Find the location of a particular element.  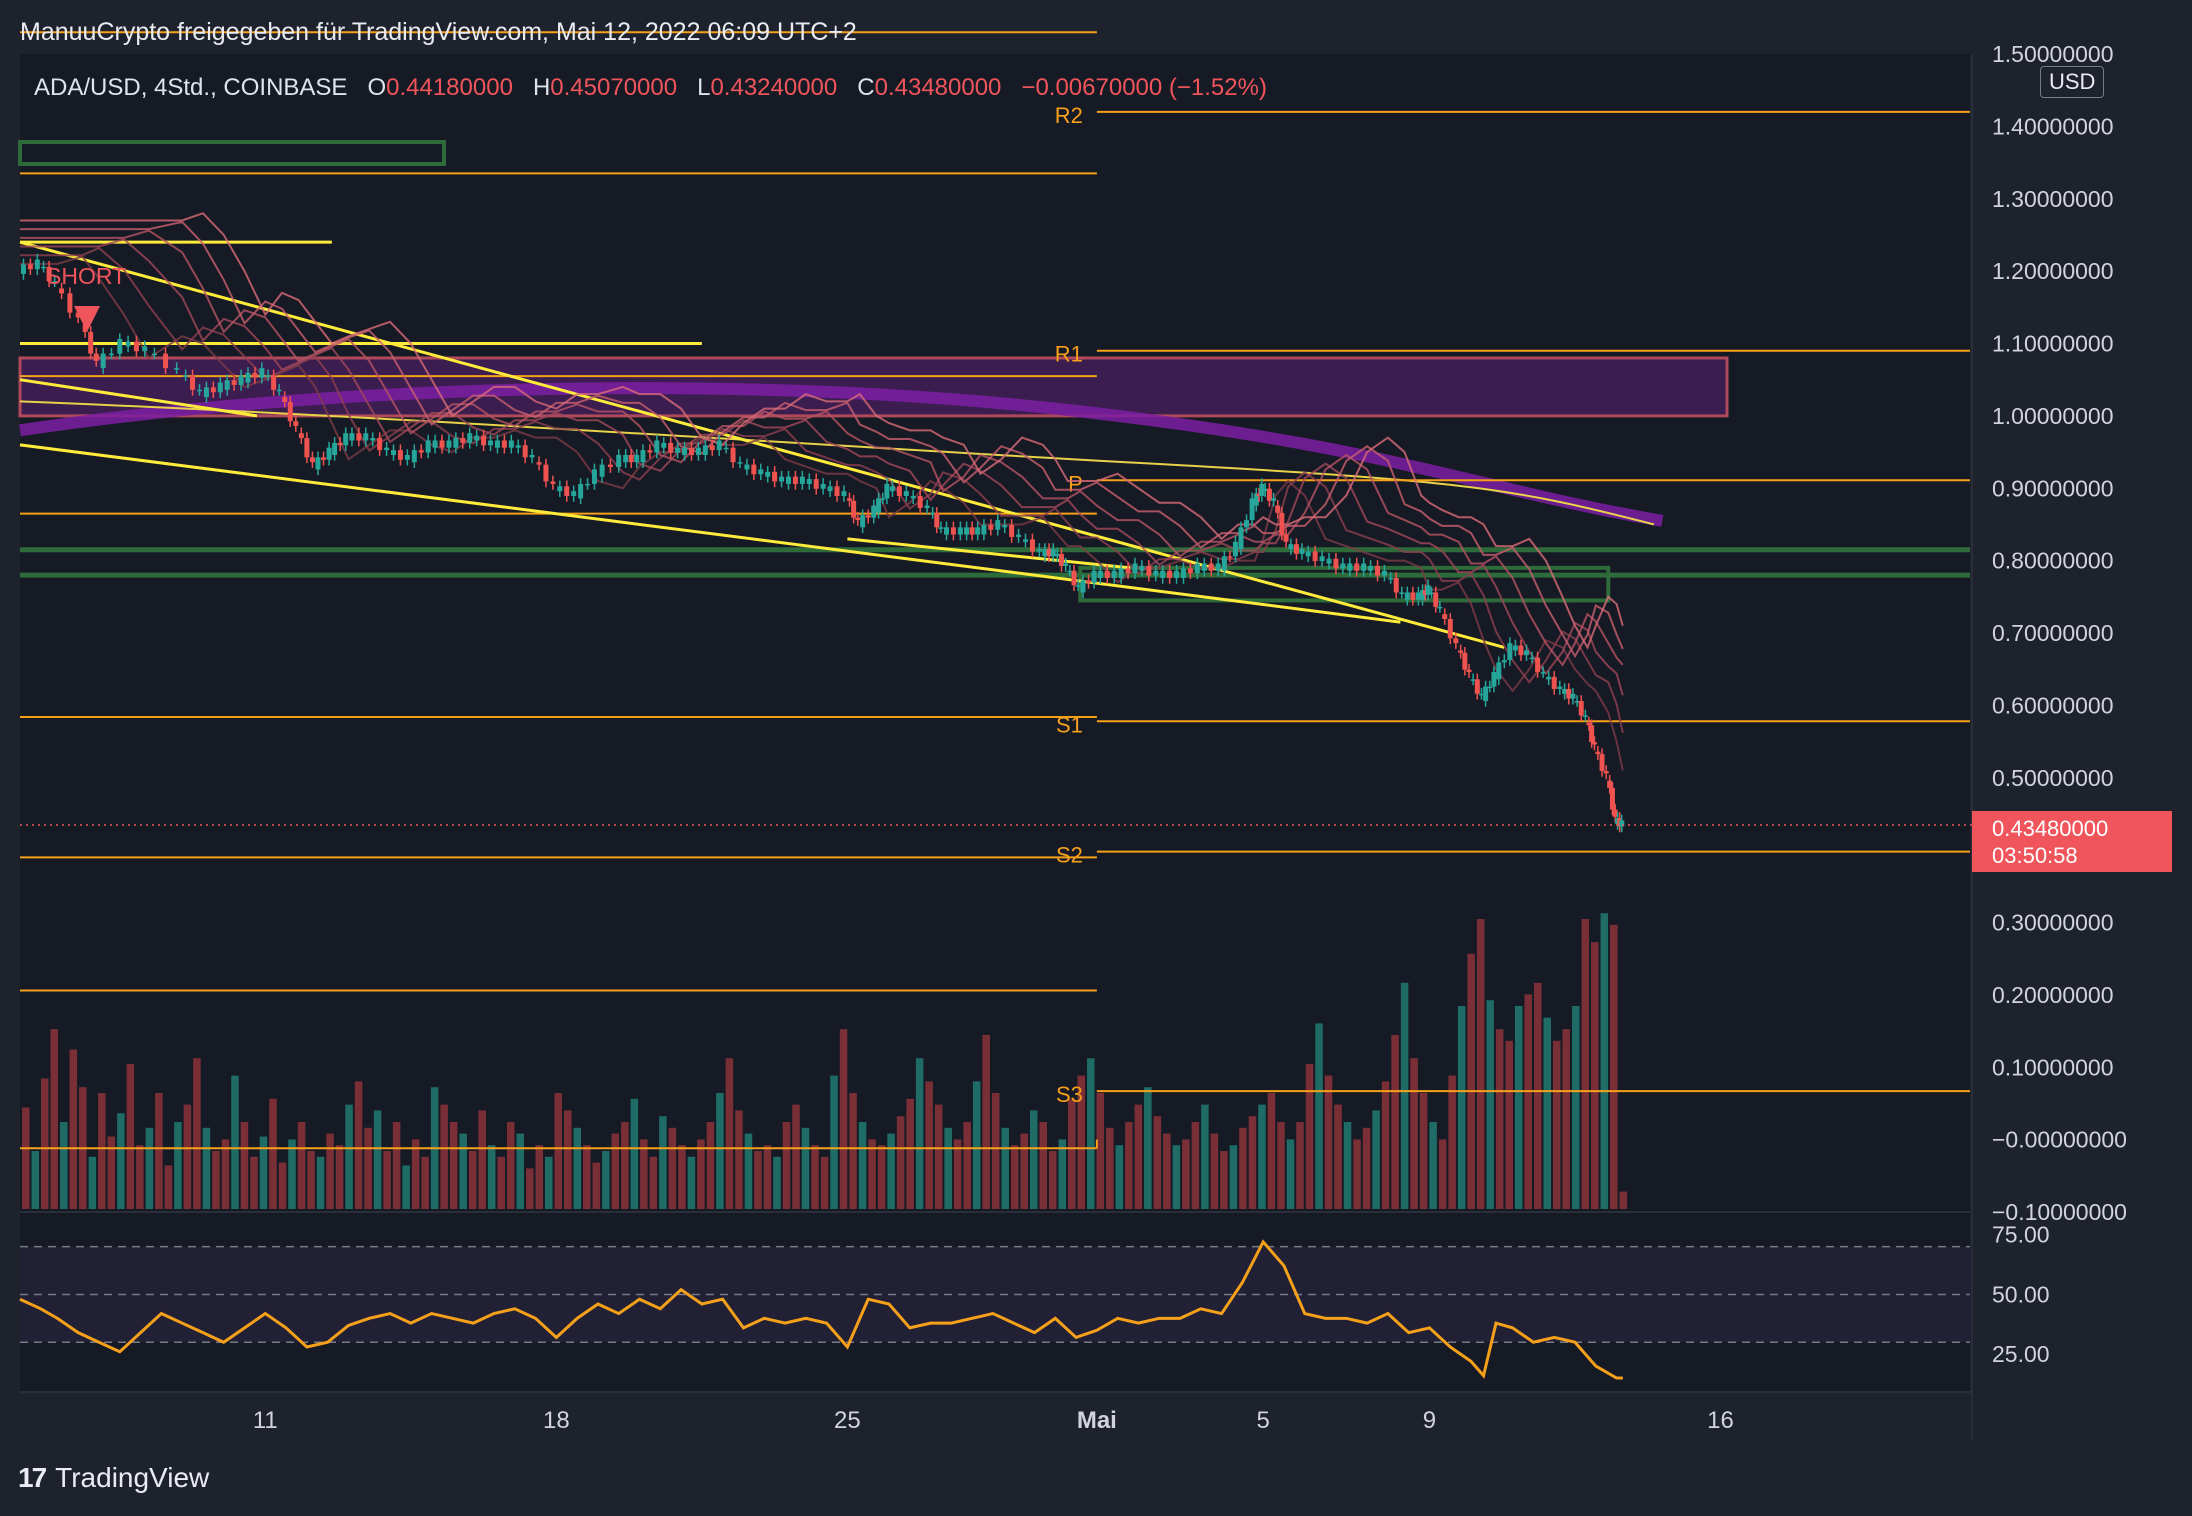

open-value: 0.44180000 is located at coordinates (449, 87).